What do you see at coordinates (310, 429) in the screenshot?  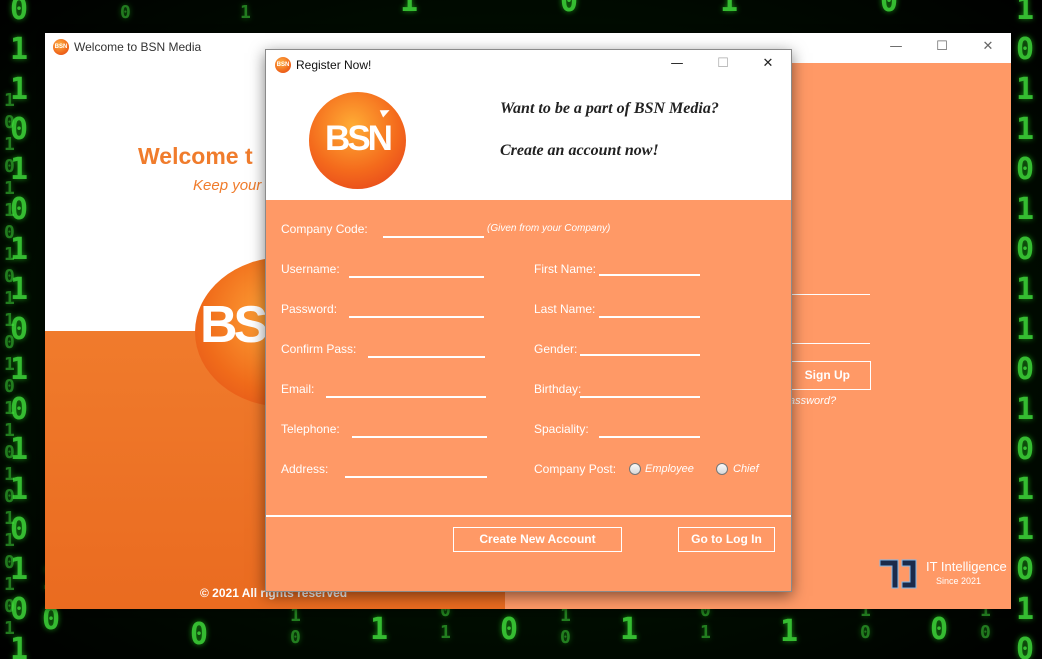 I see `telephone-label: Telephone:` at bounding box center [310, 429].